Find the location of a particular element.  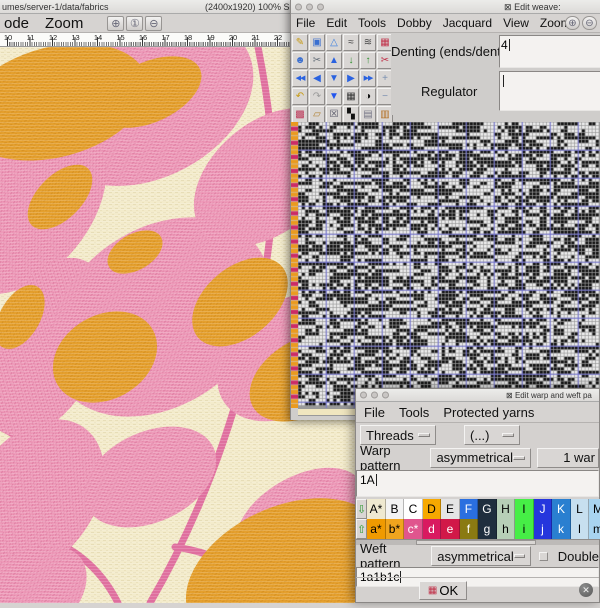

fabric-menu-ode: ode is located at coordinates (16, 23).